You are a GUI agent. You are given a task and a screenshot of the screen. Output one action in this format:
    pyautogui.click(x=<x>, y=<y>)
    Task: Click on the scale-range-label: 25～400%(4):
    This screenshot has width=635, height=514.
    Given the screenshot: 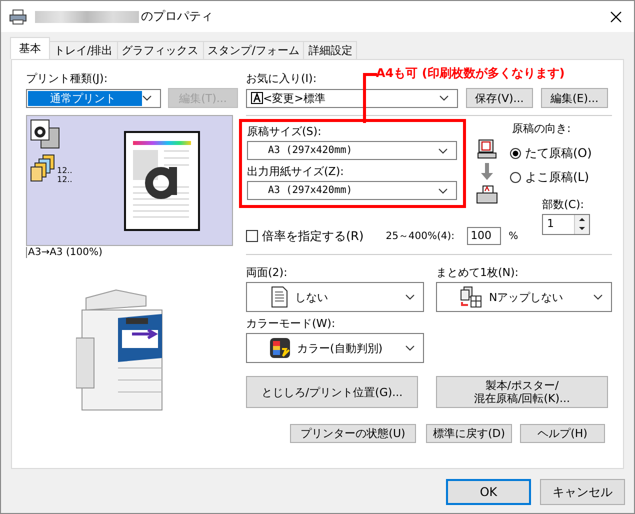 What is the action you would take?
    pyautogui.click(x=420, y=236)
    